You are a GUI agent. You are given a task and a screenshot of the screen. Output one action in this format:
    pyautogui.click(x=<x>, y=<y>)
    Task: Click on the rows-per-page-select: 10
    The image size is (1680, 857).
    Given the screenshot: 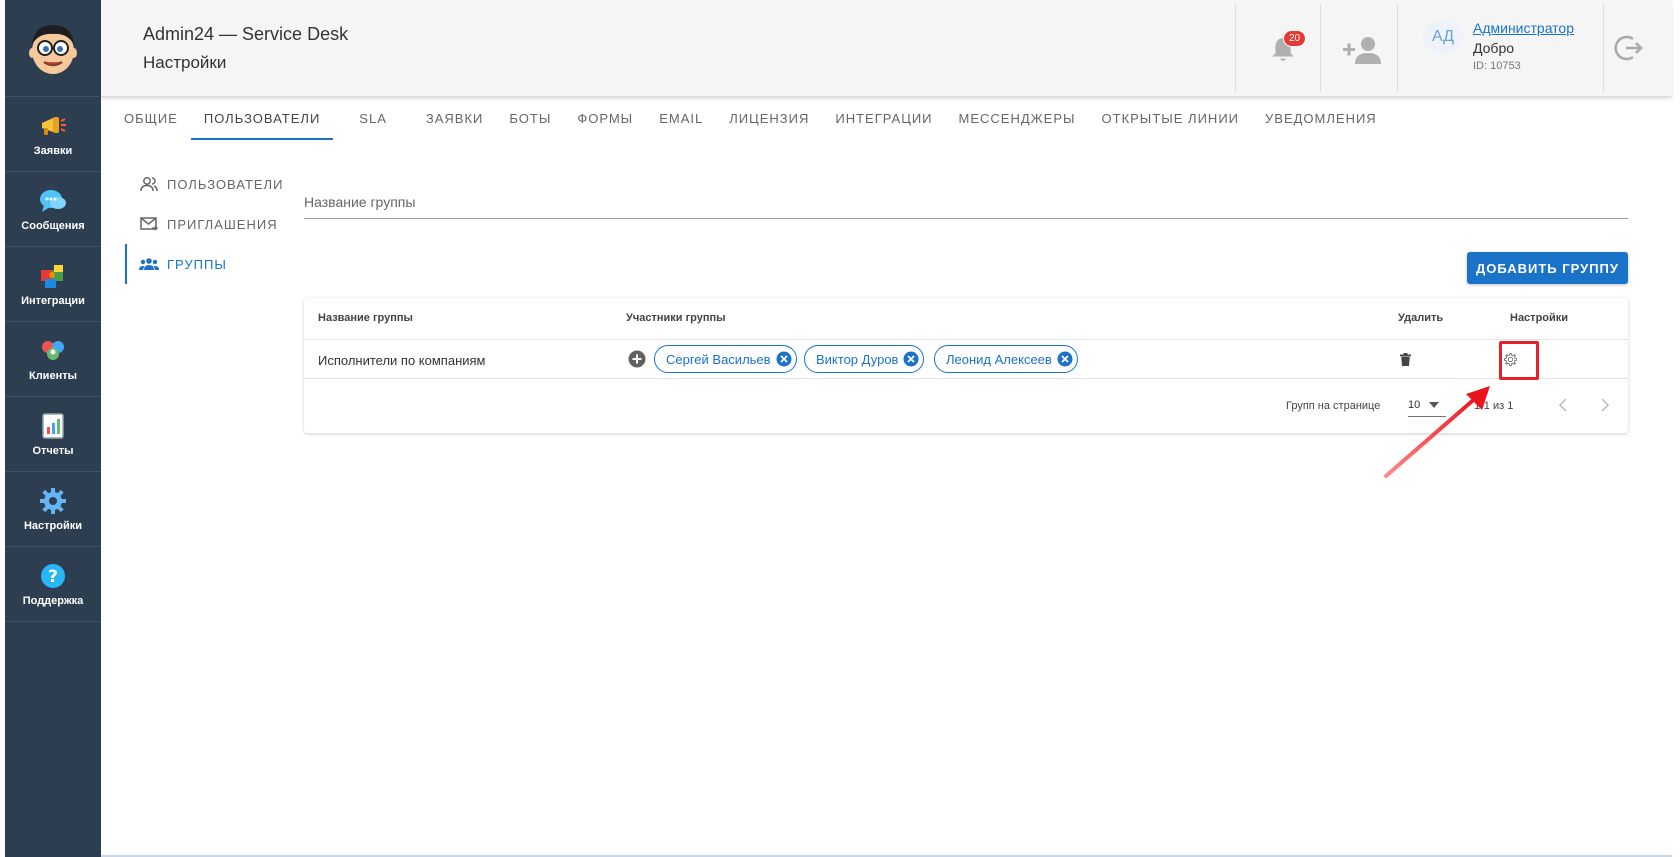 What is the action you would take?
    pyautogui.click(x=1427, y=405)
    